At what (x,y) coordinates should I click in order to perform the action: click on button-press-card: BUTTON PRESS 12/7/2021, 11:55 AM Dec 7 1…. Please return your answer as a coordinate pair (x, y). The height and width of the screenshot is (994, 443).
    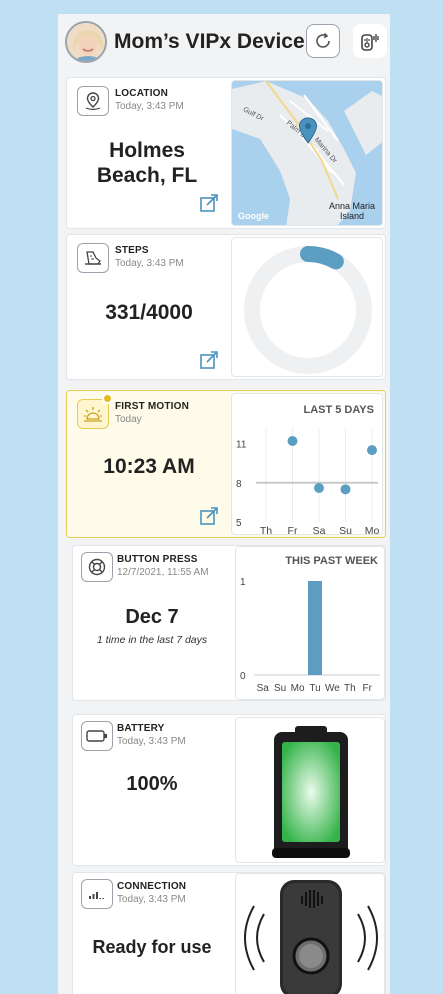
    Looking at the image, I should click on (229, 623).